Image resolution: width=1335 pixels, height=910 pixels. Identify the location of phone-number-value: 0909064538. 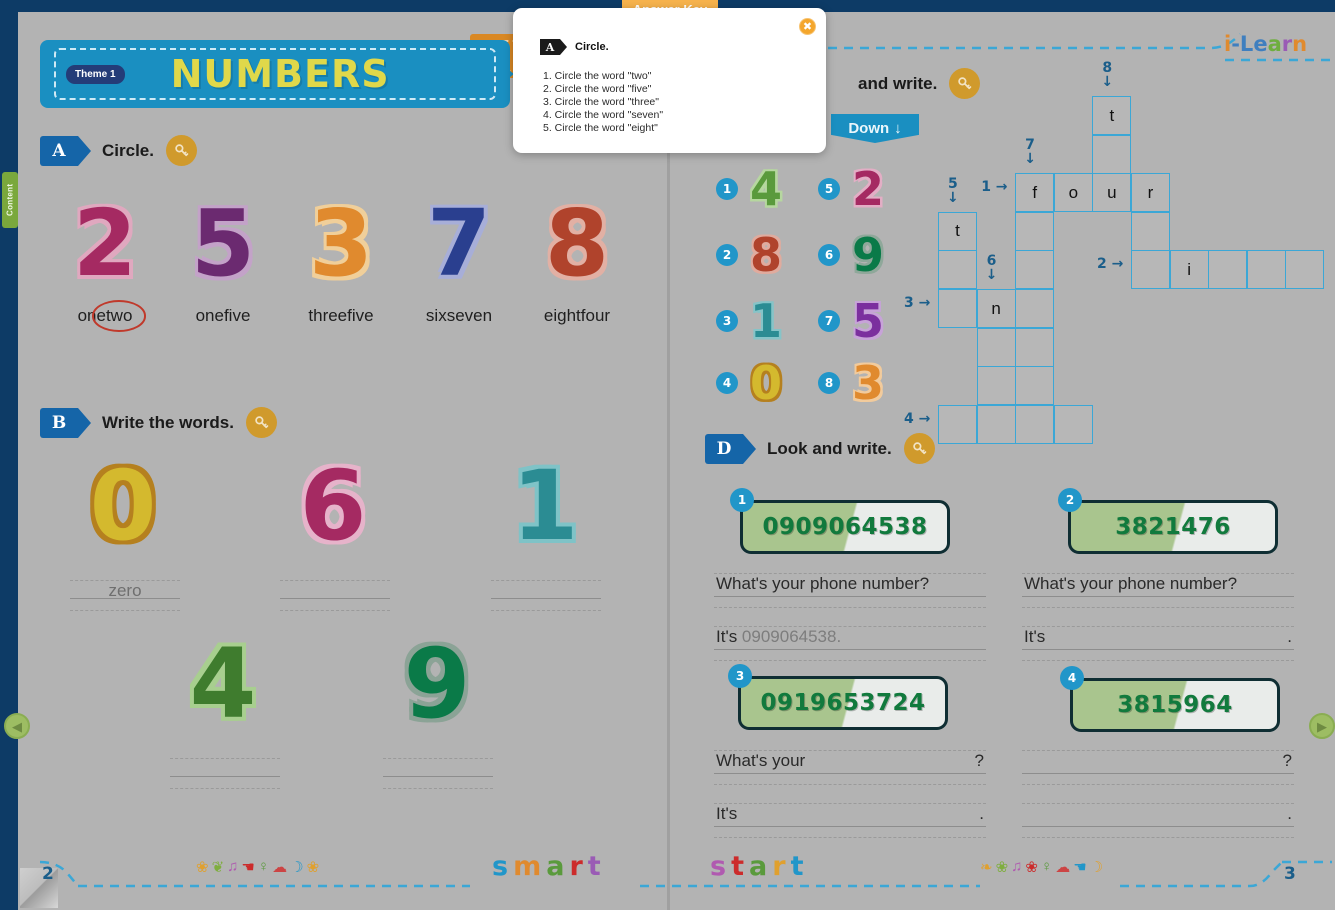
(845, 527).